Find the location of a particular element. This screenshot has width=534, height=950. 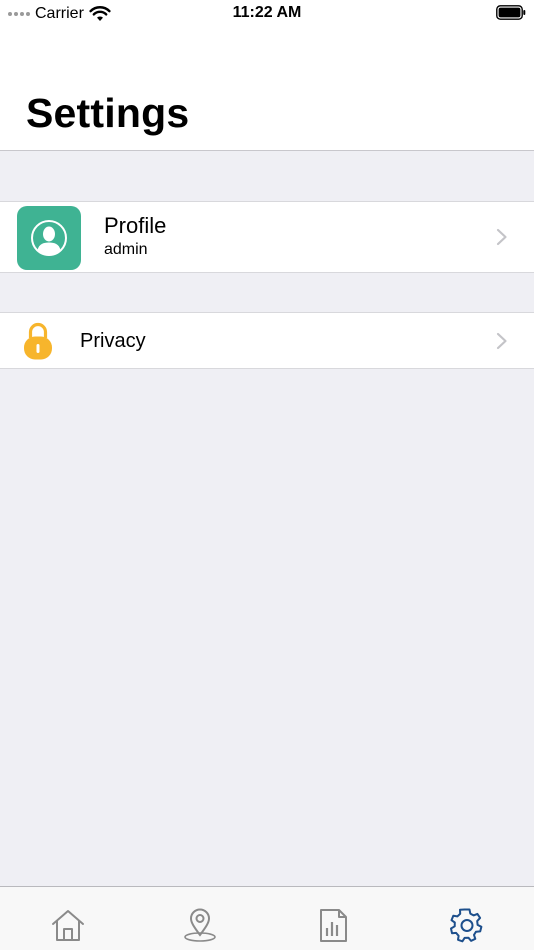

lock-icon is located at coordinates (38, 341).